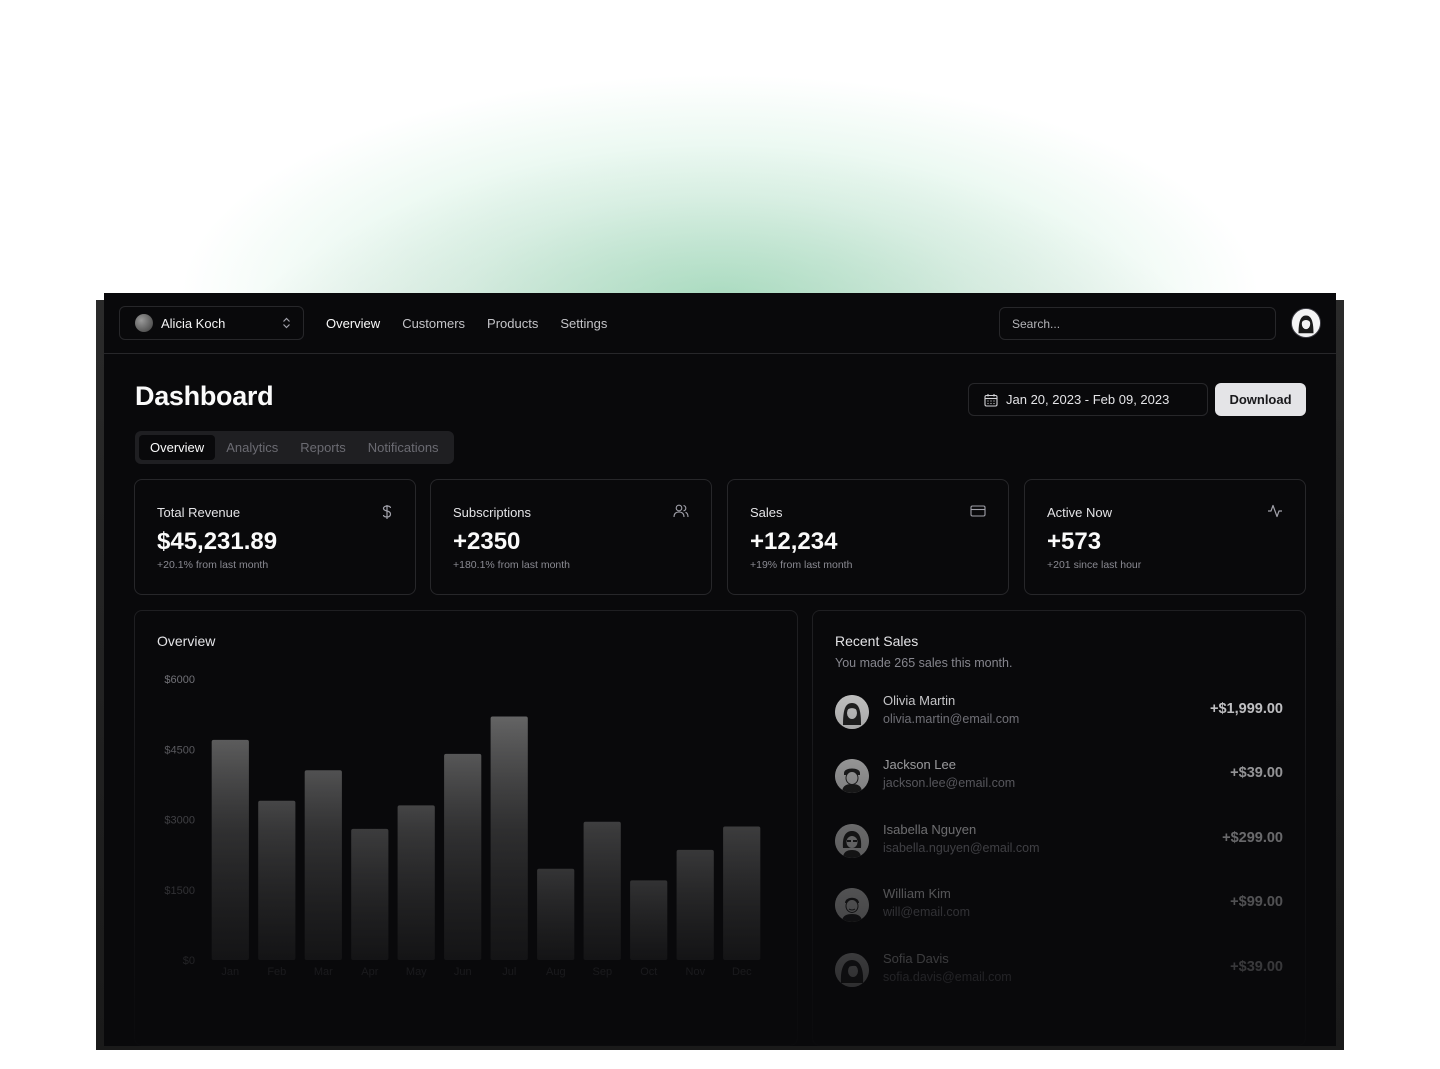  Describe the element at coordinates (323, 447) in the screenshot. I see `tab-reports: Reports` at that location.